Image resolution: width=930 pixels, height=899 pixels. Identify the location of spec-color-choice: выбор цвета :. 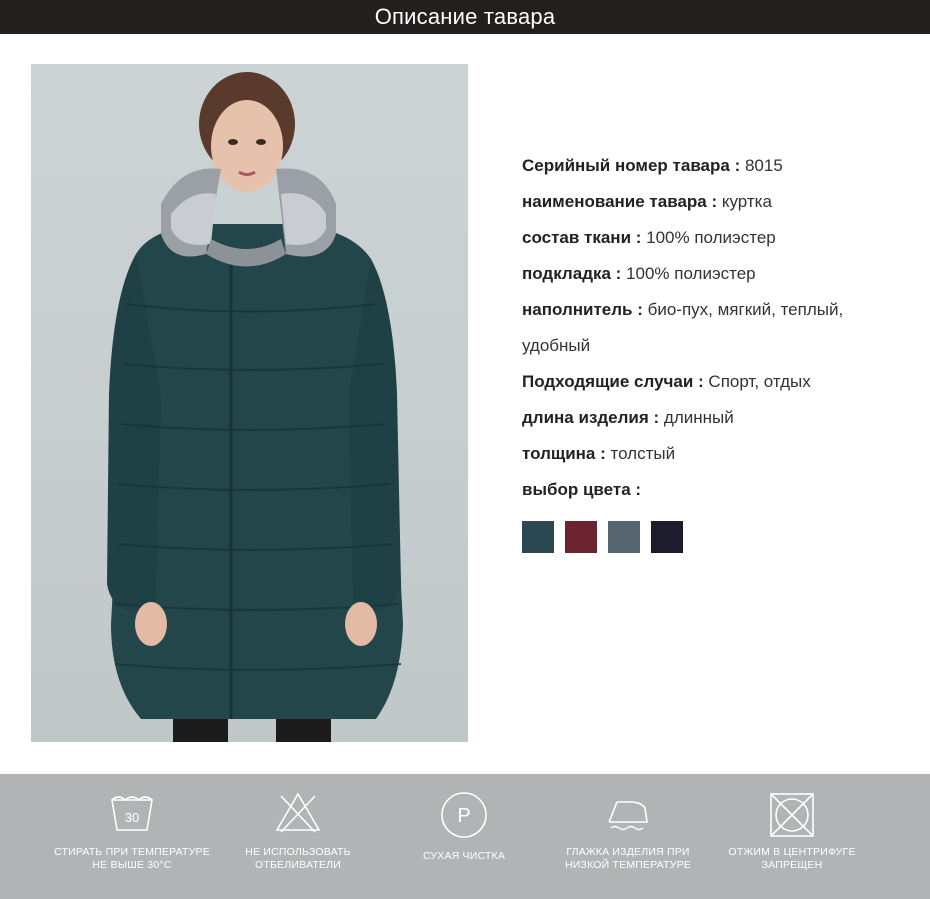
(712, 490).